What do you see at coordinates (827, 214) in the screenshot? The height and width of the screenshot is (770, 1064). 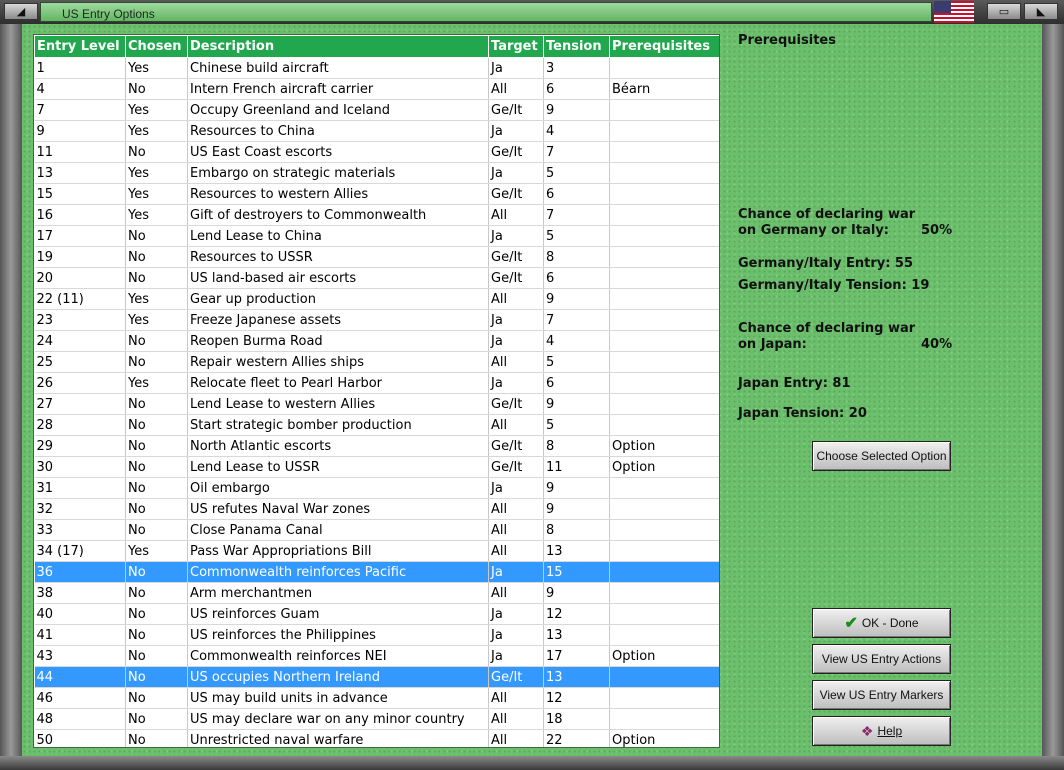 I see `germany-chance-label-1: Chance of declaring war` at bounding box center [827, 214].